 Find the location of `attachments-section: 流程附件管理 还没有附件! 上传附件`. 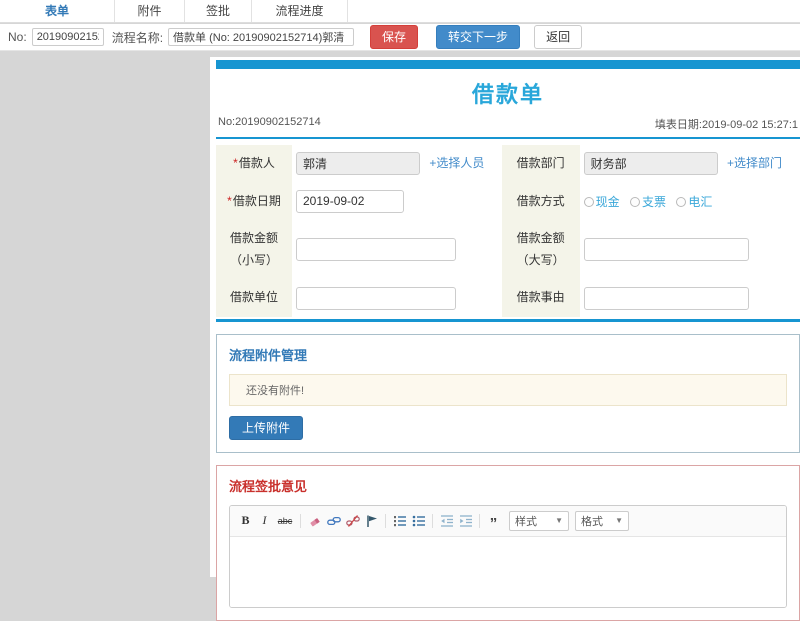

attachments-section: 流程附件管理 还没有附件! 上传附件 is located at coordinates (508, 393).